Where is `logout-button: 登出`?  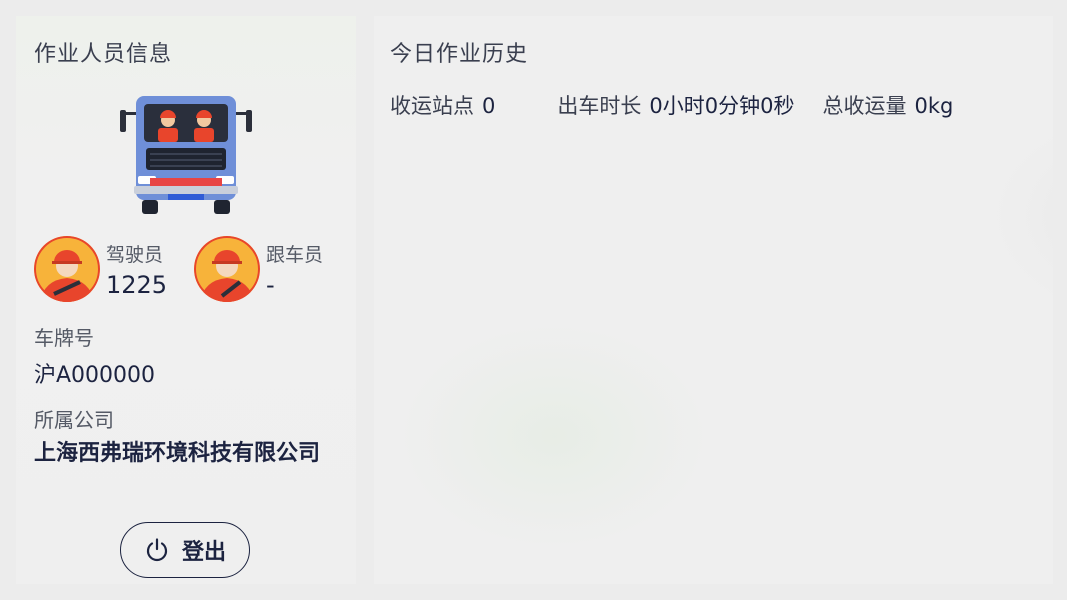 logout-button: 登出 is located at coordinates (185, 550).